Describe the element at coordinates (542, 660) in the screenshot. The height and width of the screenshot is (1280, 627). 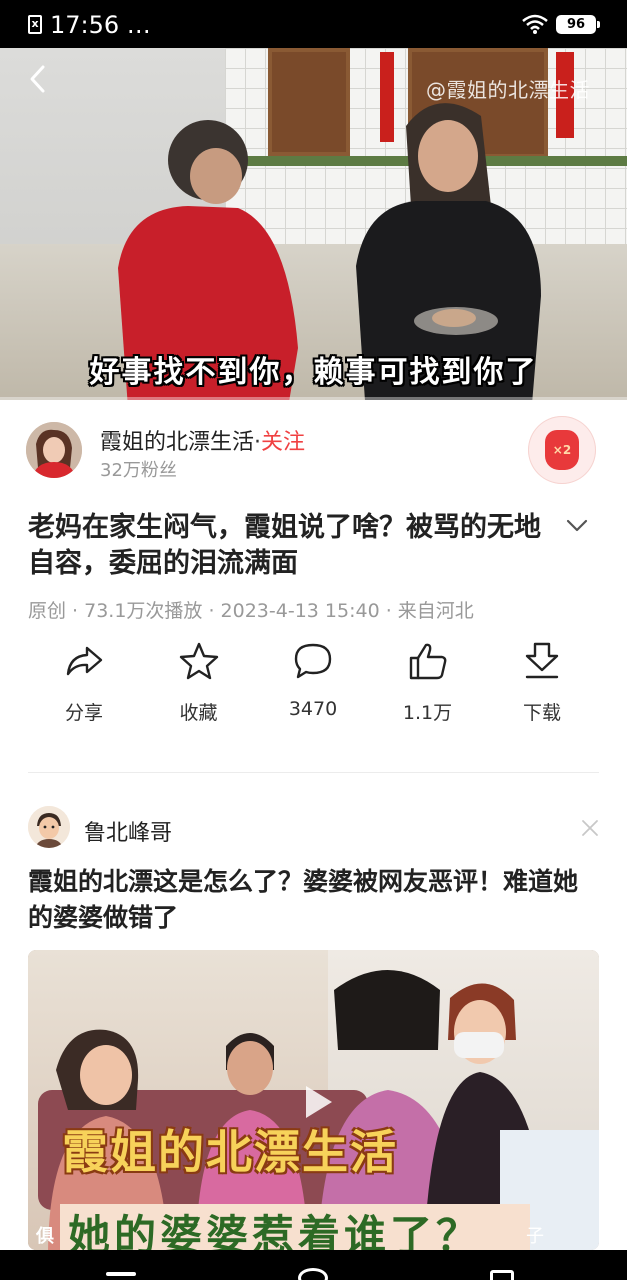
I see `download-icon` at that location.